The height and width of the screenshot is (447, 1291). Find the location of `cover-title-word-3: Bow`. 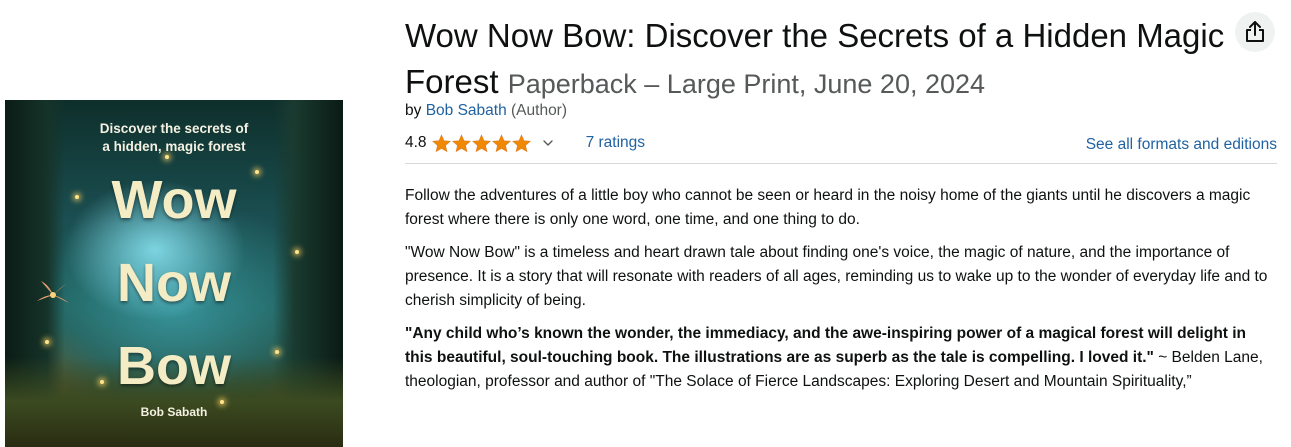

cover-title-word-3: Bow is located at coordinates (174, 366).